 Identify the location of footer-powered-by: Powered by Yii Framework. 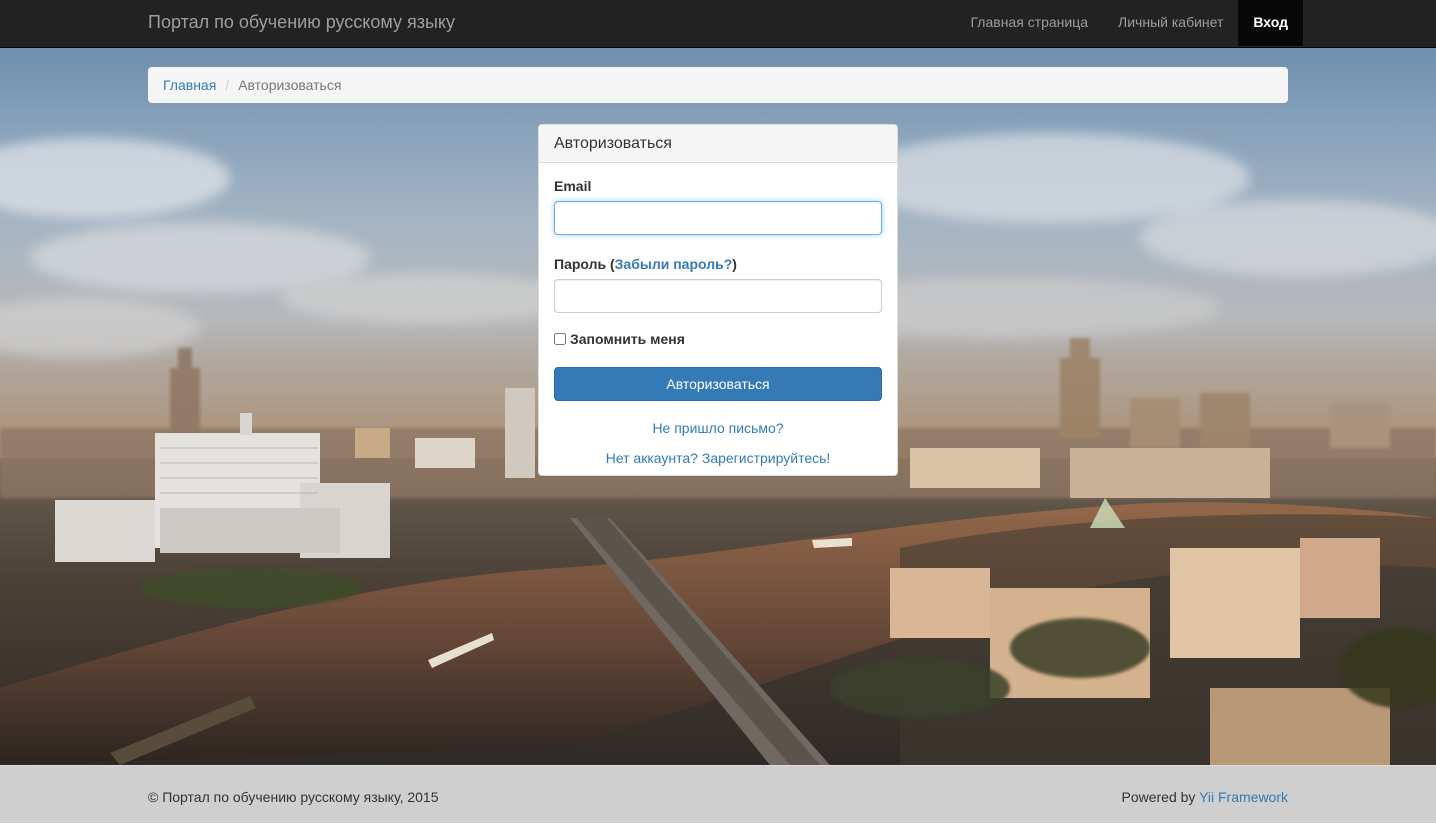
(1204, 797).